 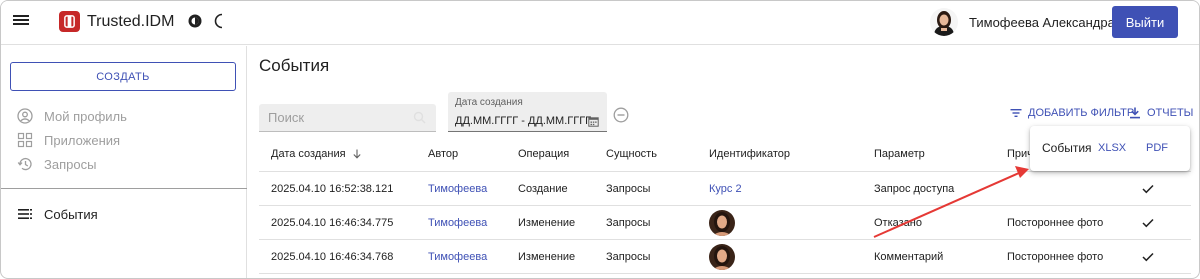 I want to click on filter-icon, so click(x=1016, y=113).